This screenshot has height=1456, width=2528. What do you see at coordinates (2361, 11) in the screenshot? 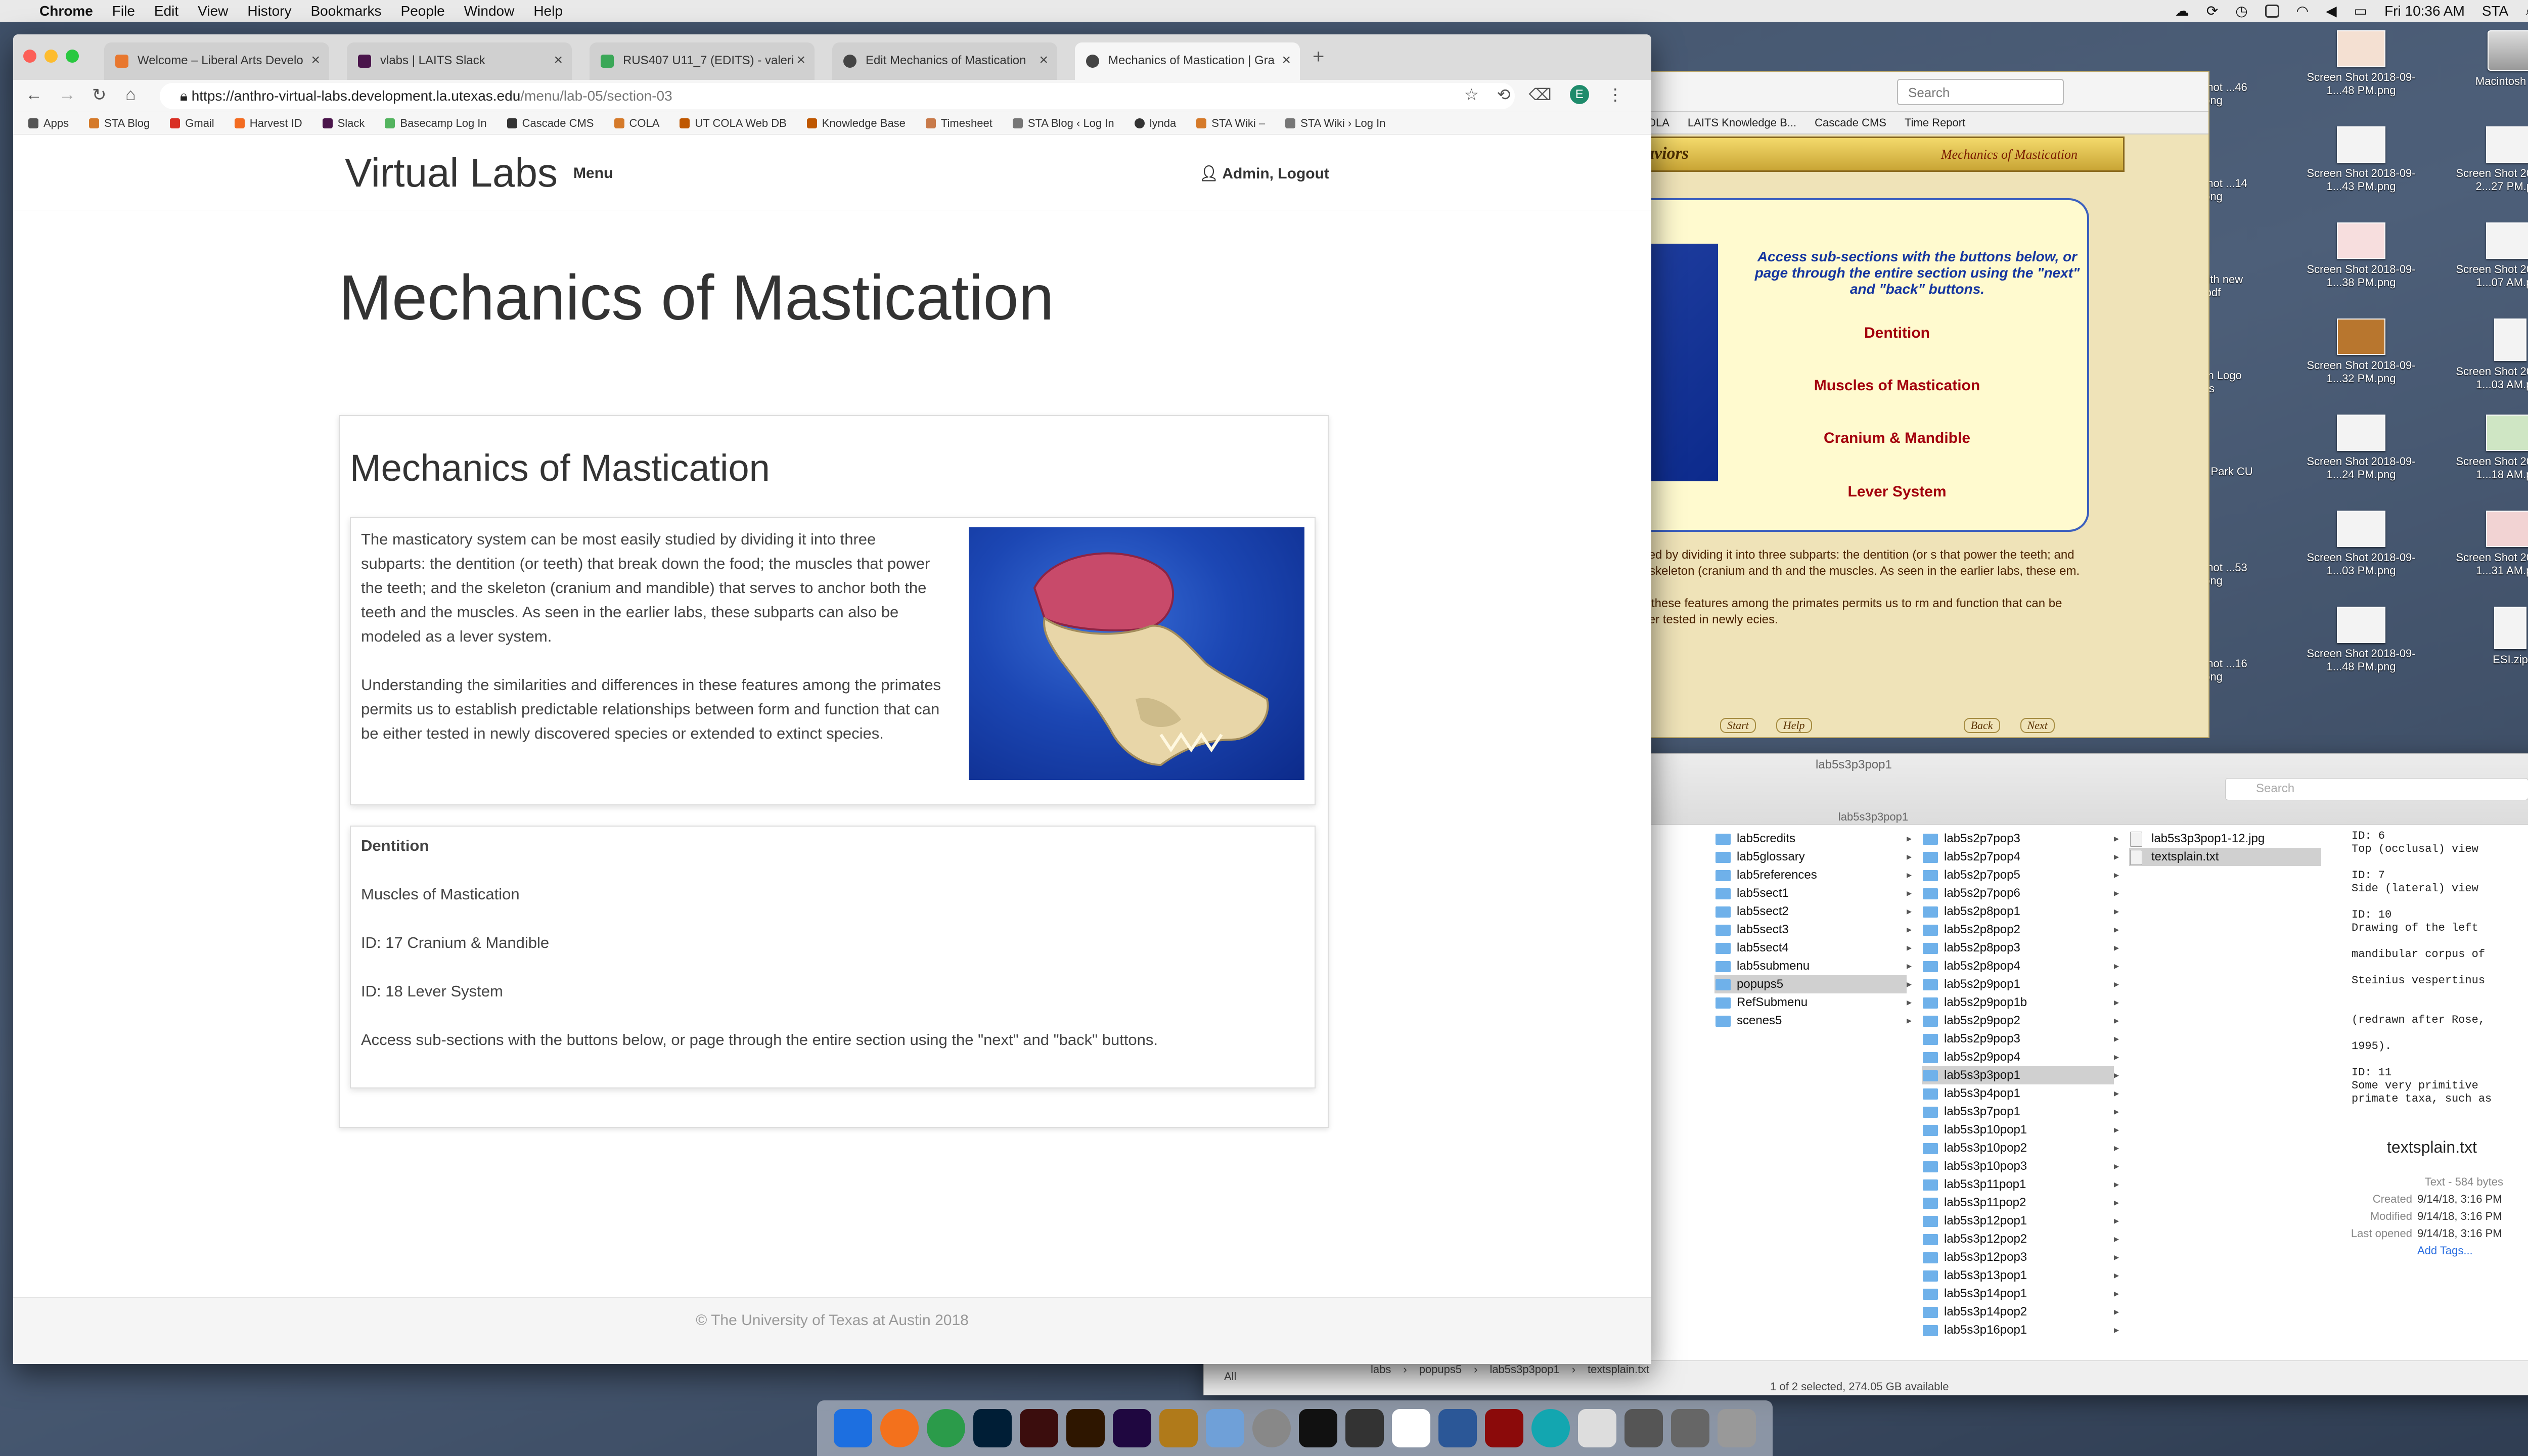
I see `battery-icon: ▭` at bounding box center [2361, 11].